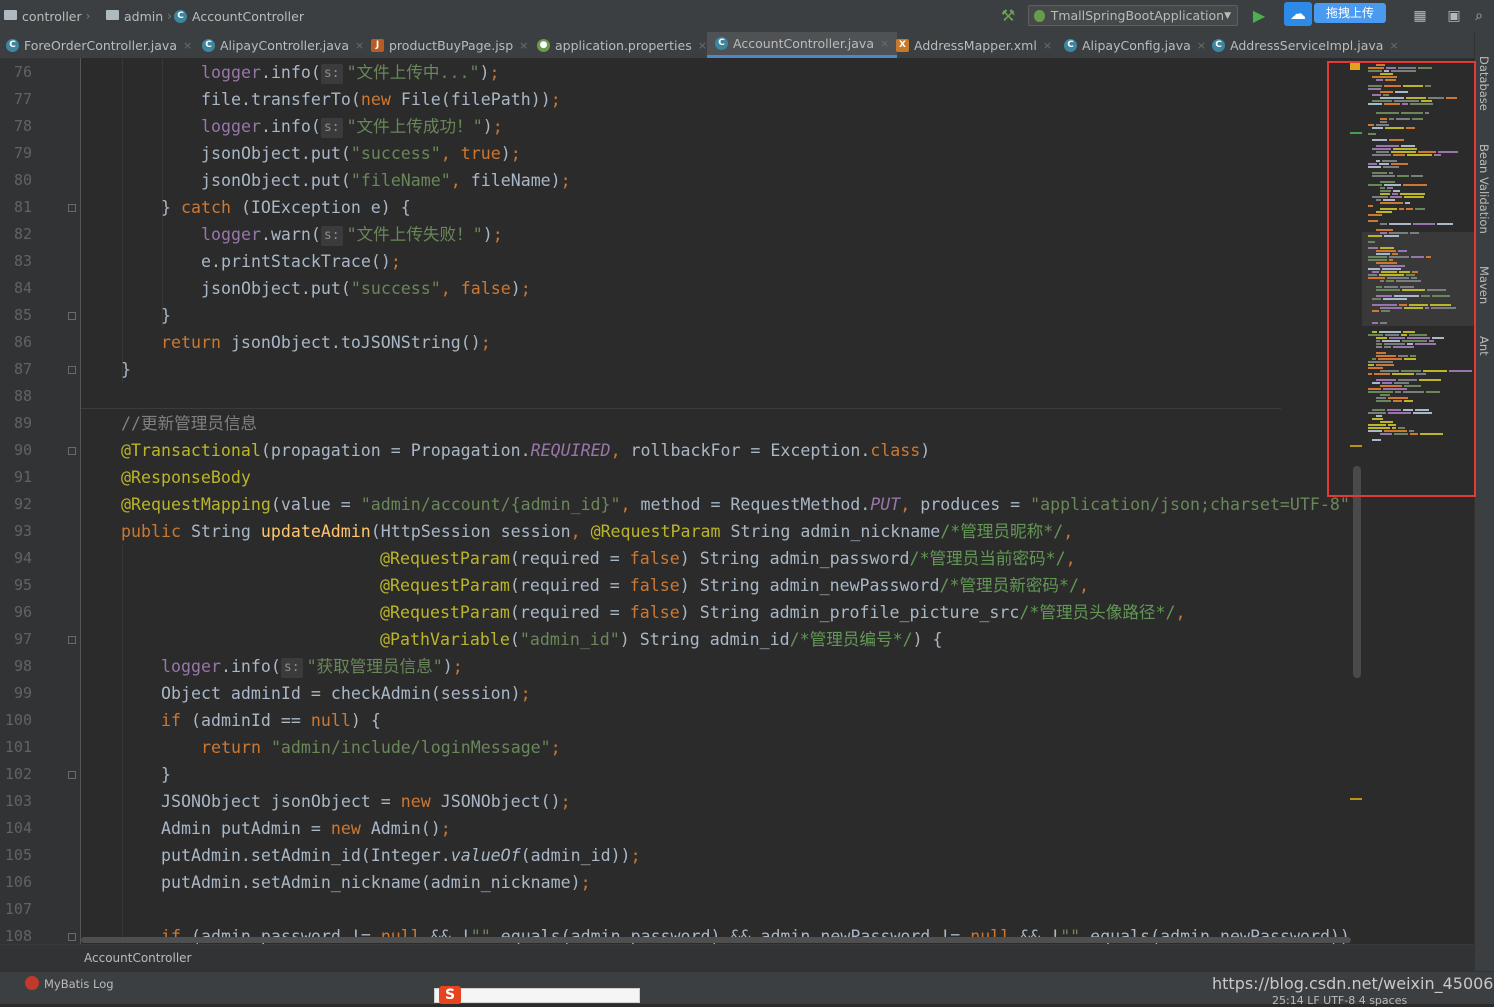 The width and height of the screenshot is (1494, 1007). Describe the element at coordinates (377, 45) in the screenshot. I see `jsp-file-icon: J` at that location.